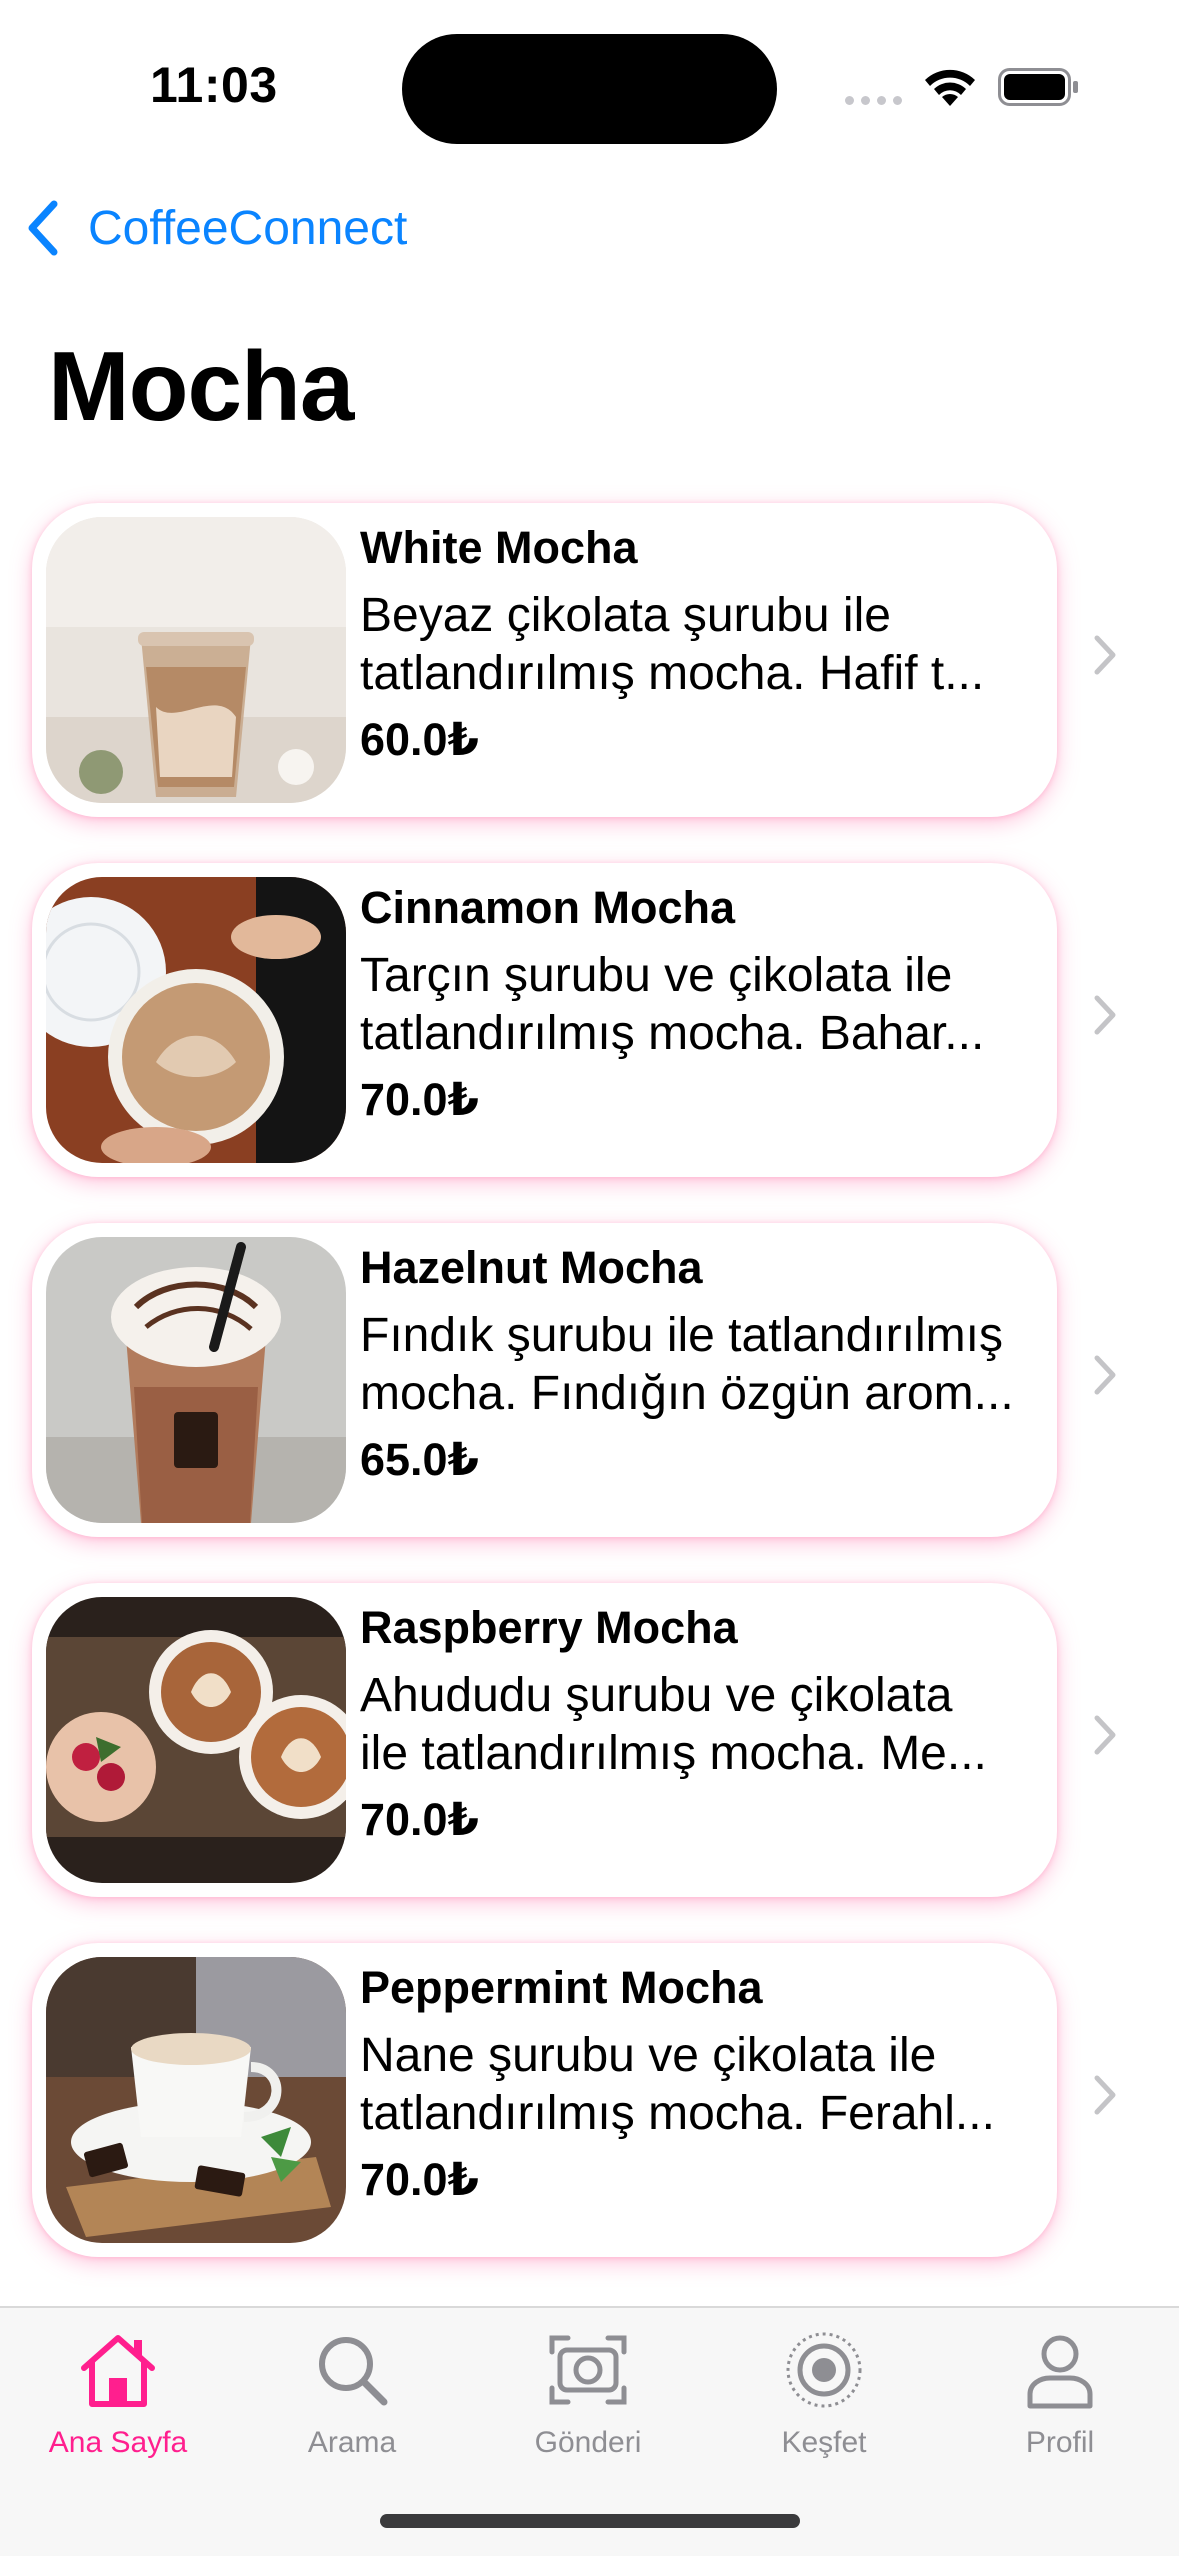 This screenshot has width=1179, height=2556. What do you see at coordinates (590, 2521) in the screenshot?
I see `home-indicator` at bounding box center [590, 2521].